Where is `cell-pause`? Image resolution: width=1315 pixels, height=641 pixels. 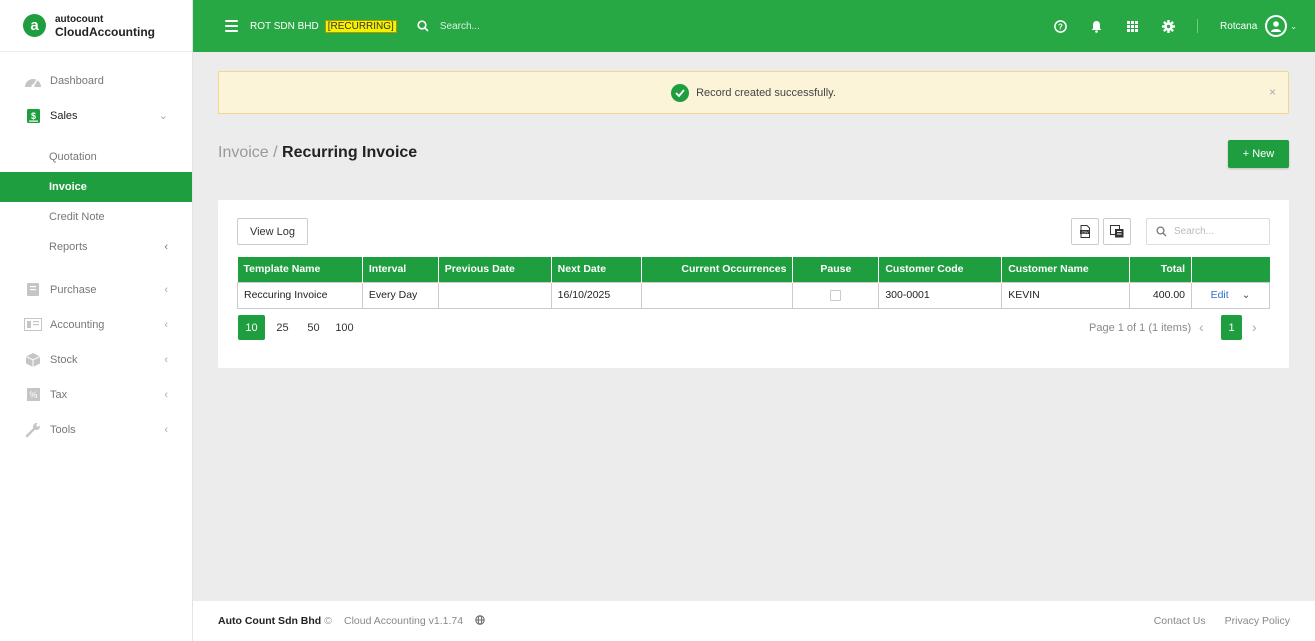
cell-pause is located at coordinates (836, 295).